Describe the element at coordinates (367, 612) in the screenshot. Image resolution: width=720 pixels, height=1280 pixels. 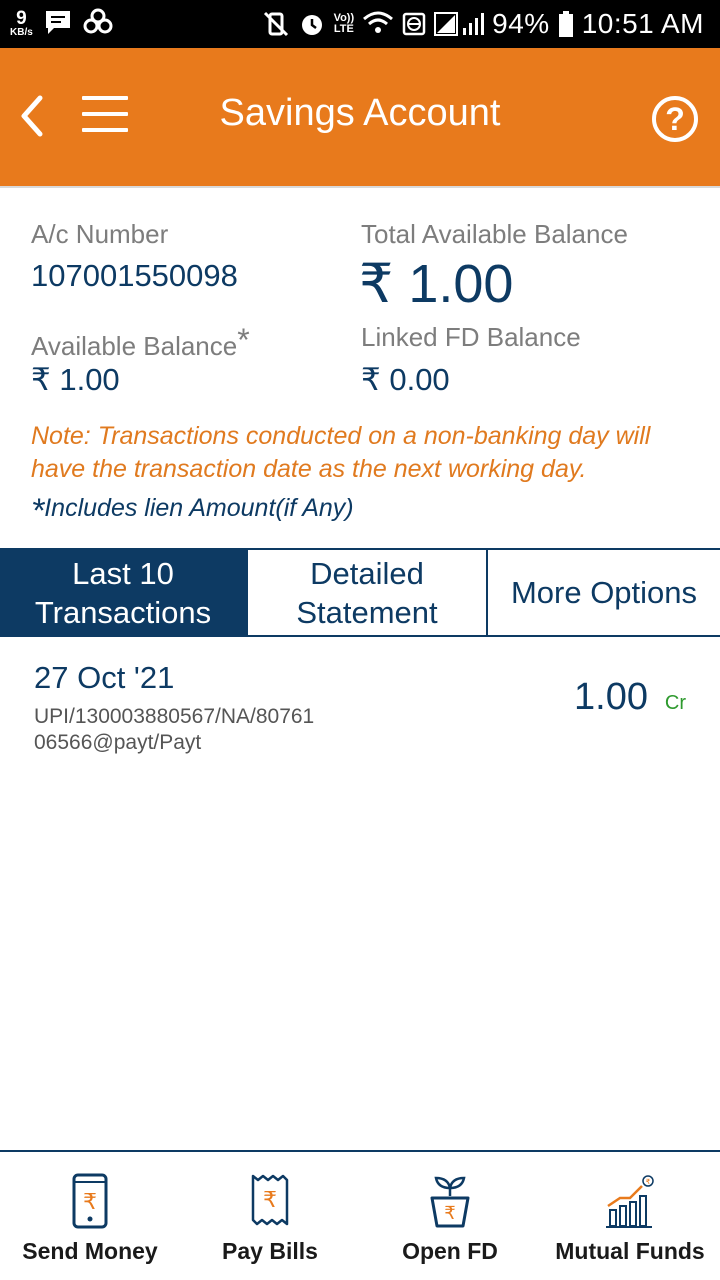
I see `tab-label-line2: Statement` at that location.